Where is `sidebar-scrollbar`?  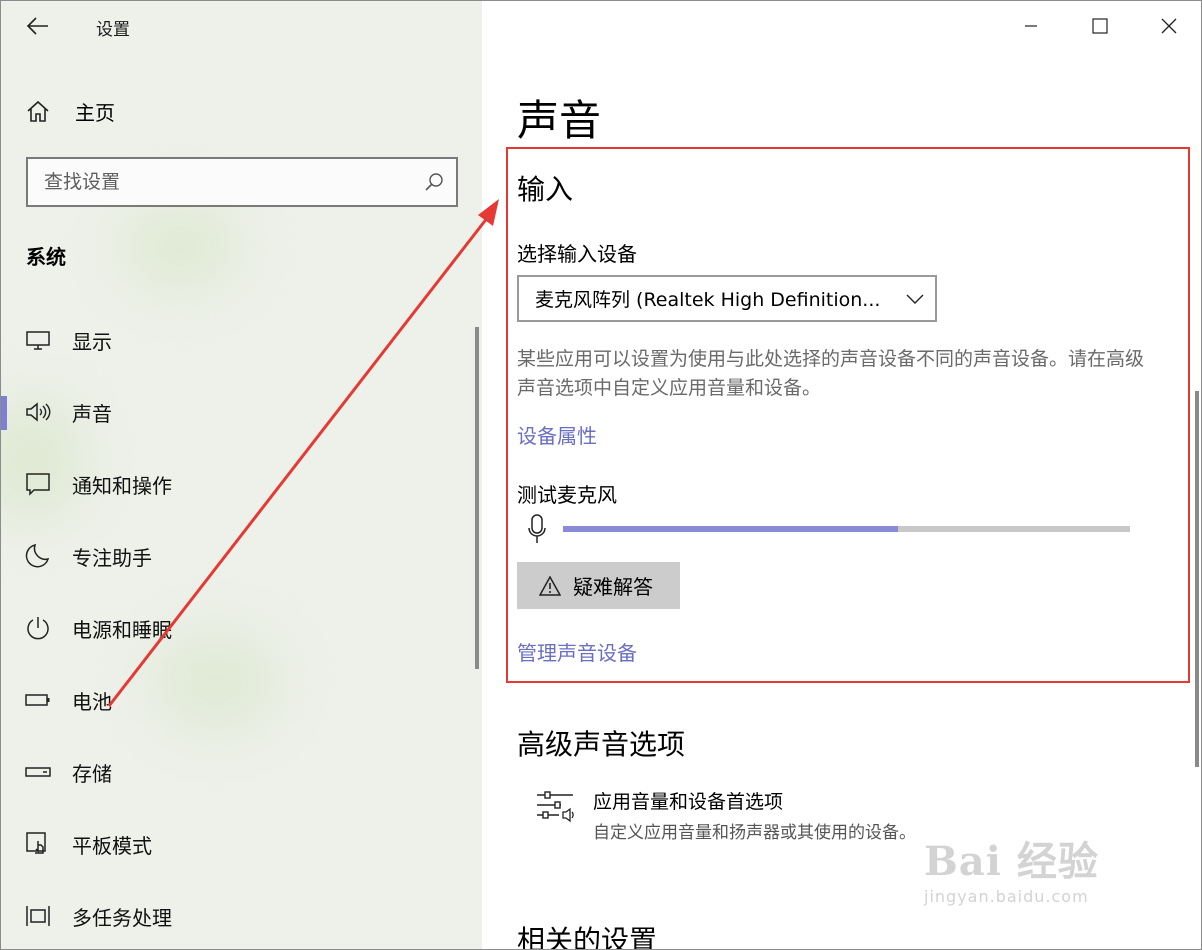
sidebar-scrollbar is located at coordinates (477, 498).